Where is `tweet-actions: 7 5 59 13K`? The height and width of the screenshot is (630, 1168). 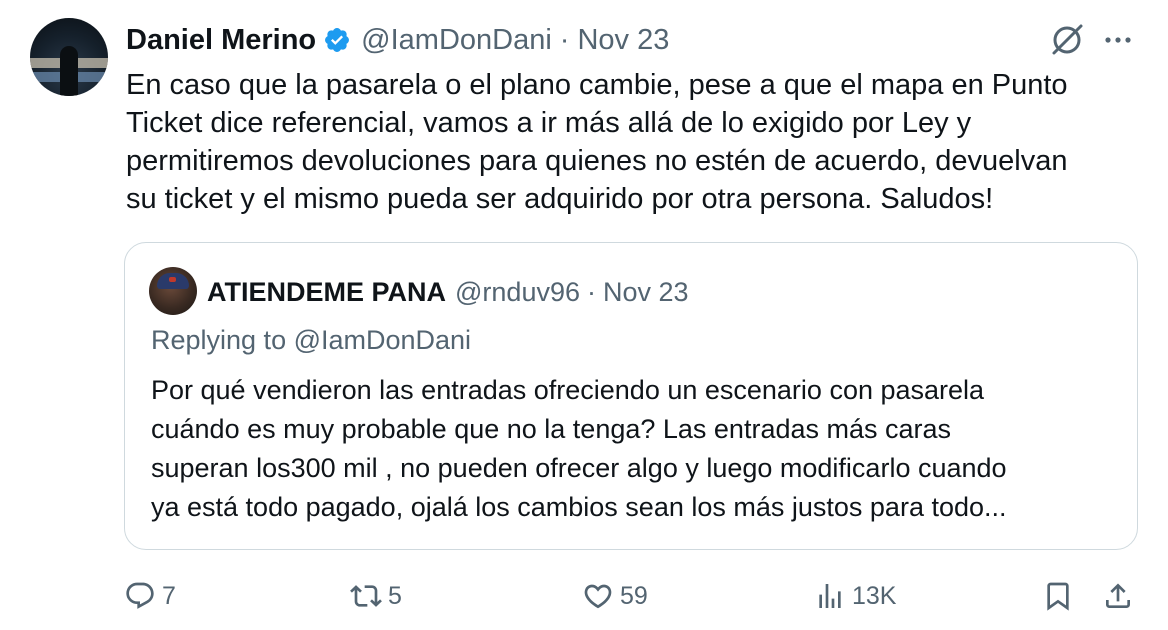
tweet-actions: 7 5 59 13K is located at coordinates (584, 596).